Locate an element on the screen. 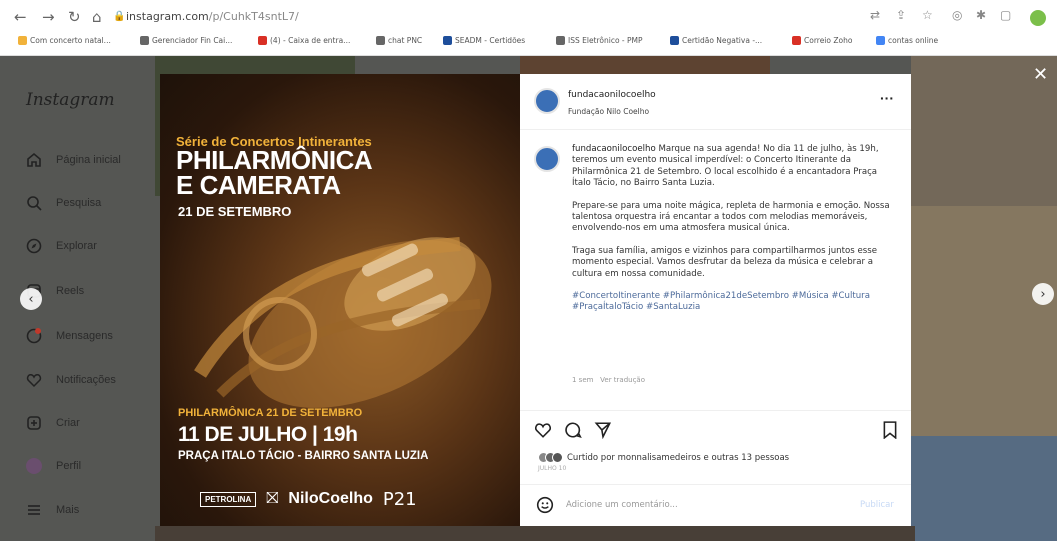  comment-box: Adicione um comentário... Publicar is located at coordinates (715, 505).